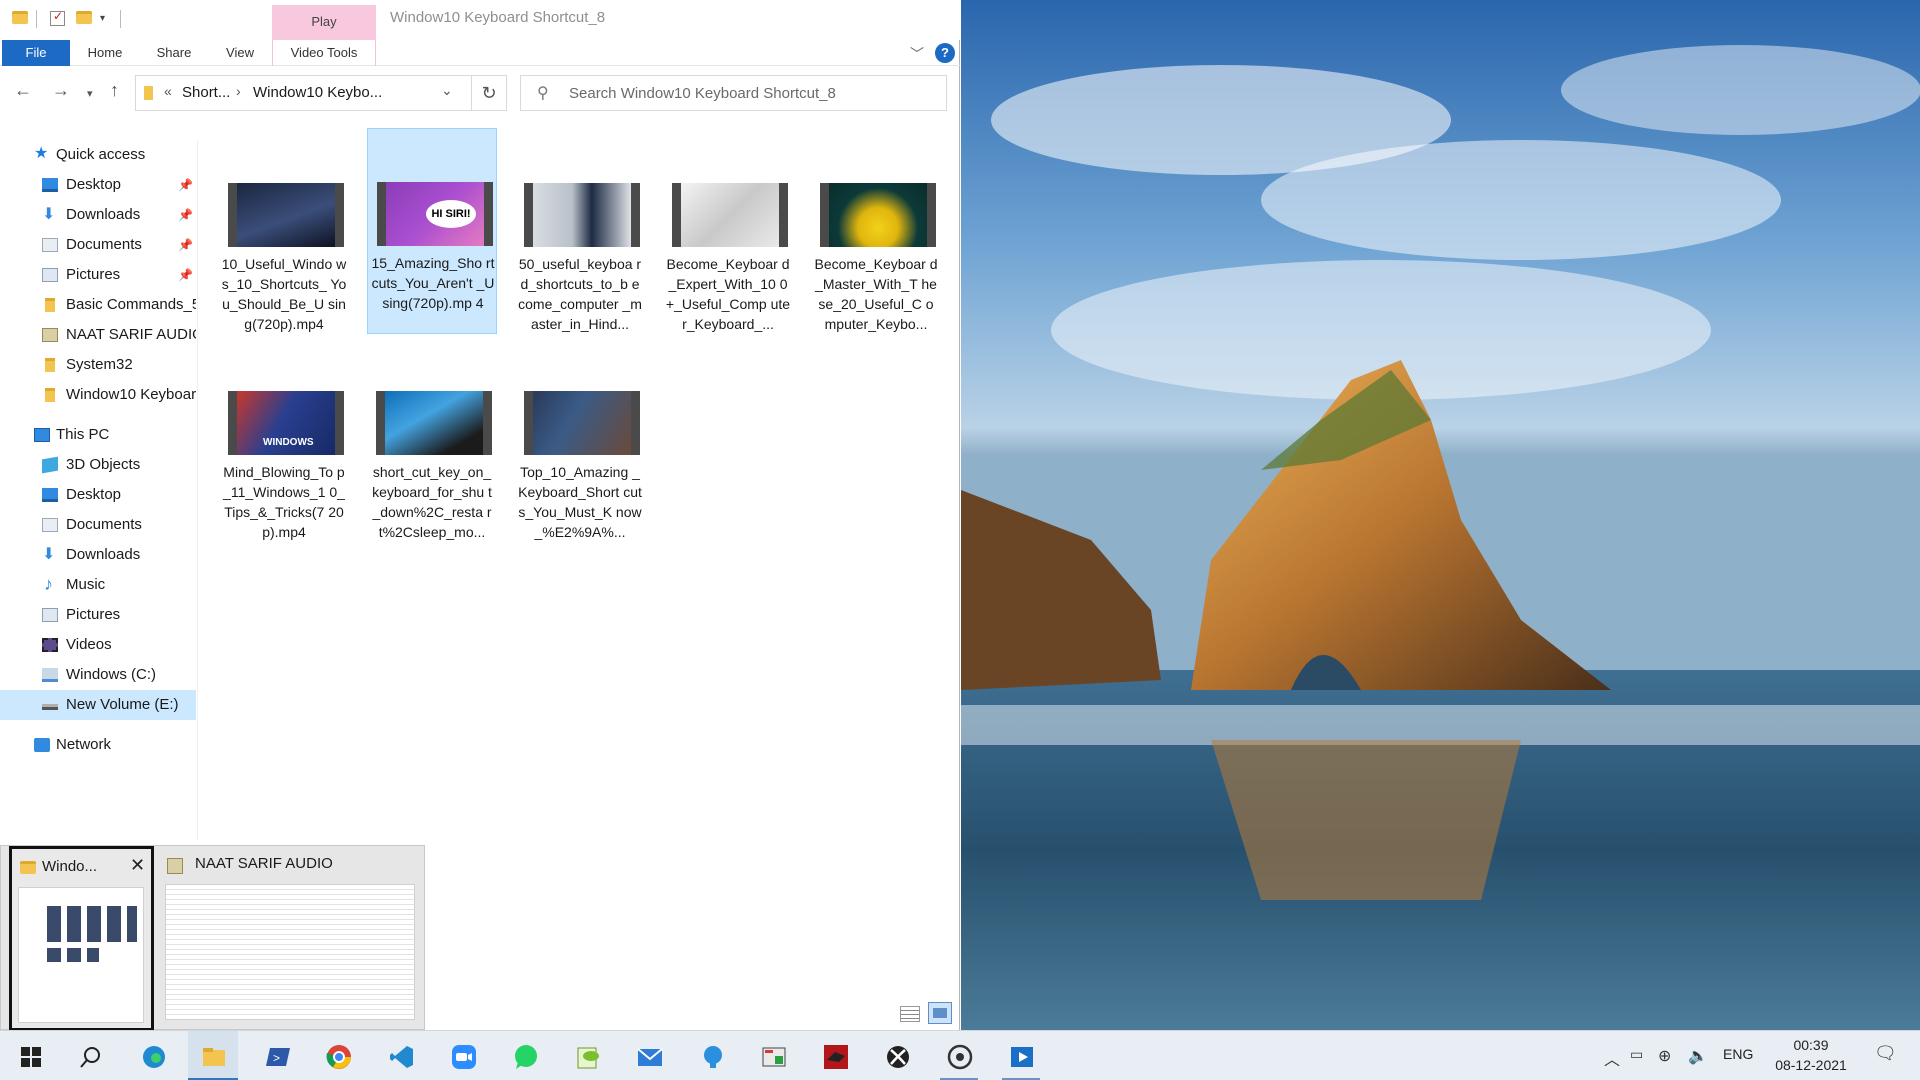  What do you see at coordinates (489, 93) in the screenshot?
I see `refresh-icon: ↻` at bounding box center [489, 93].